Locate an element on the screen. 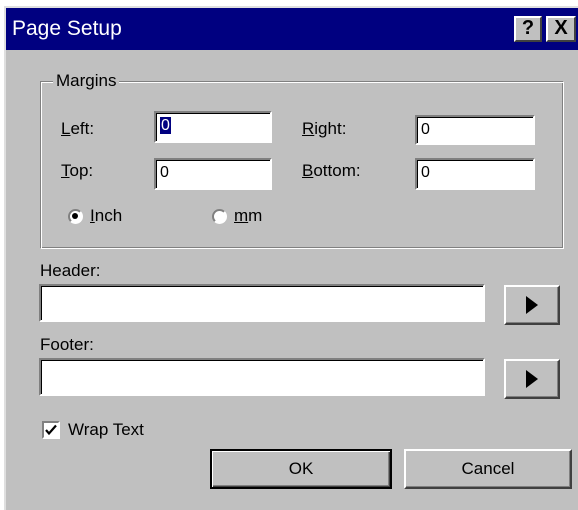  inch-radio-dot is located at coordinates (75, 216).